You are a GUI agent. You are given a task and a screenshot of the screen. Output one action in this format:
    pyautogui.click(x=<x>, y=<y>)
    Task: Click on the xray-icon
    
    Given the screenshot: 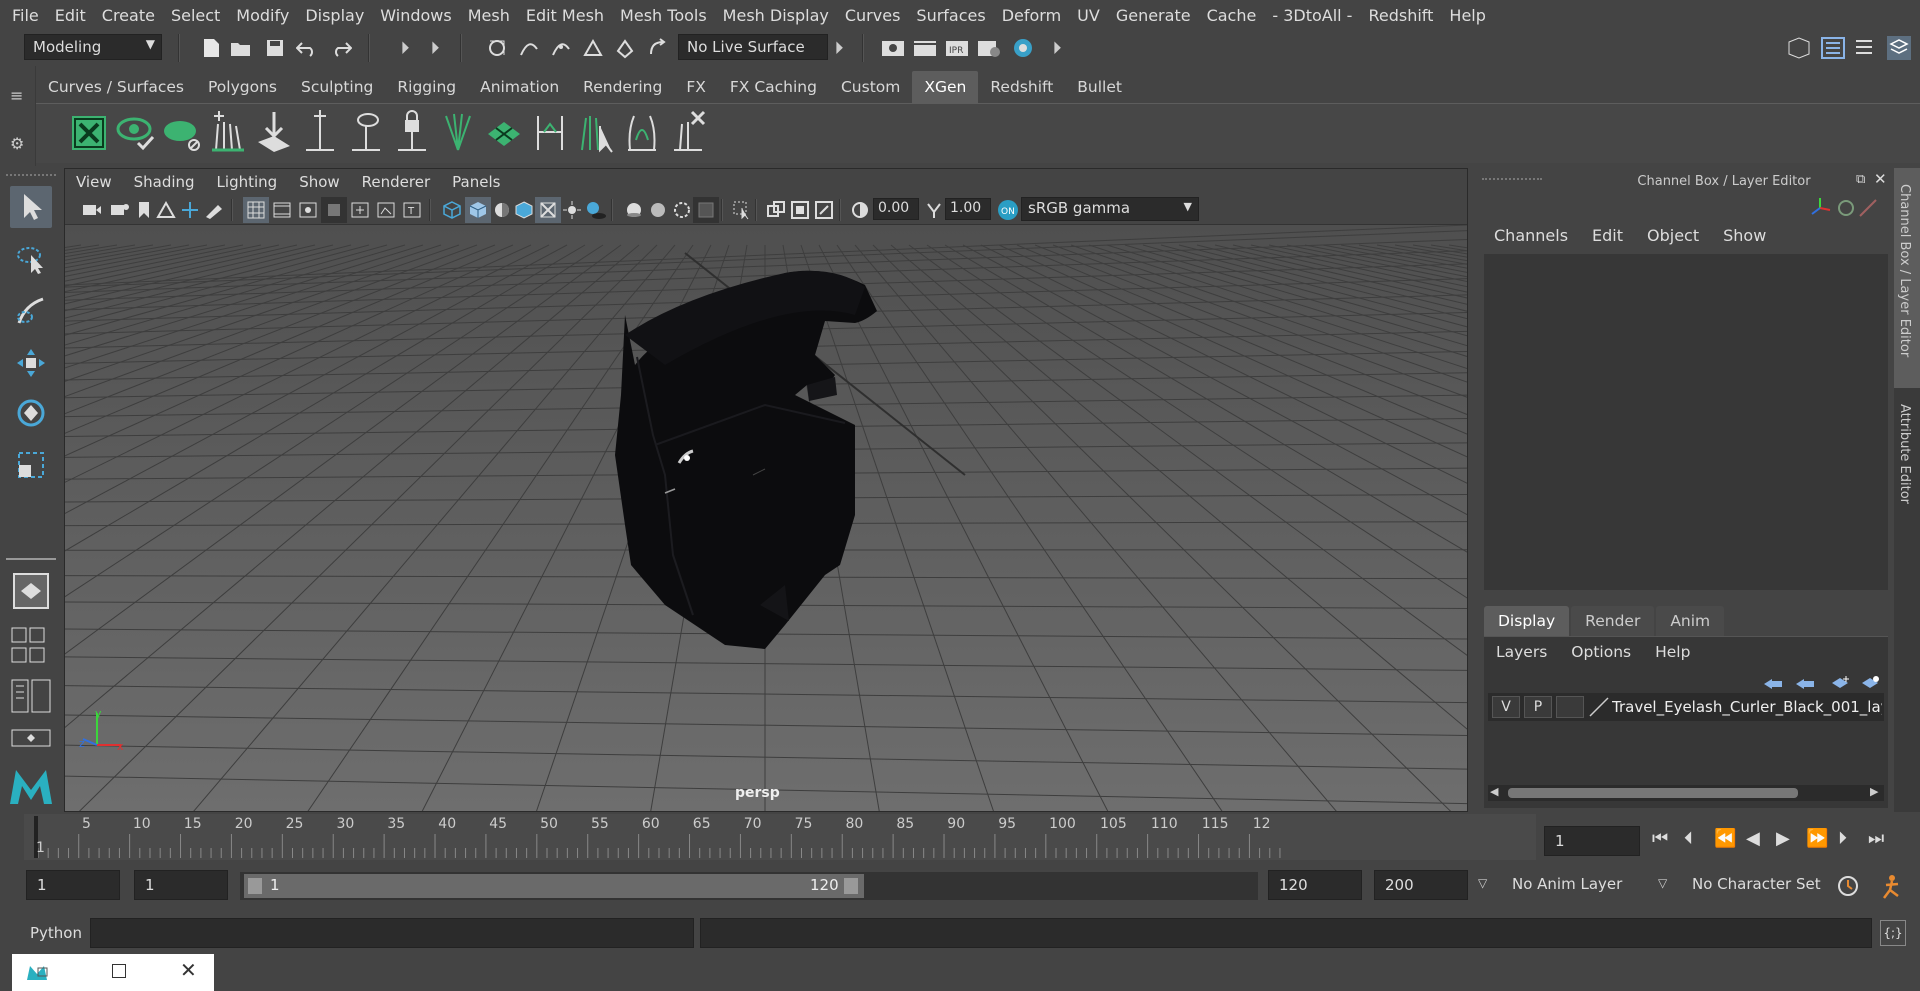 What is the action you would take?
    pyautogui.click(x=548, y=210)
    